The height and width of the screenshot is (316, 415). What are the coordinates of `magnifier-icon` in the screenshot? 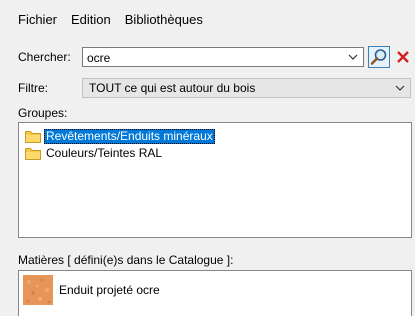 It's located at (378, 57).